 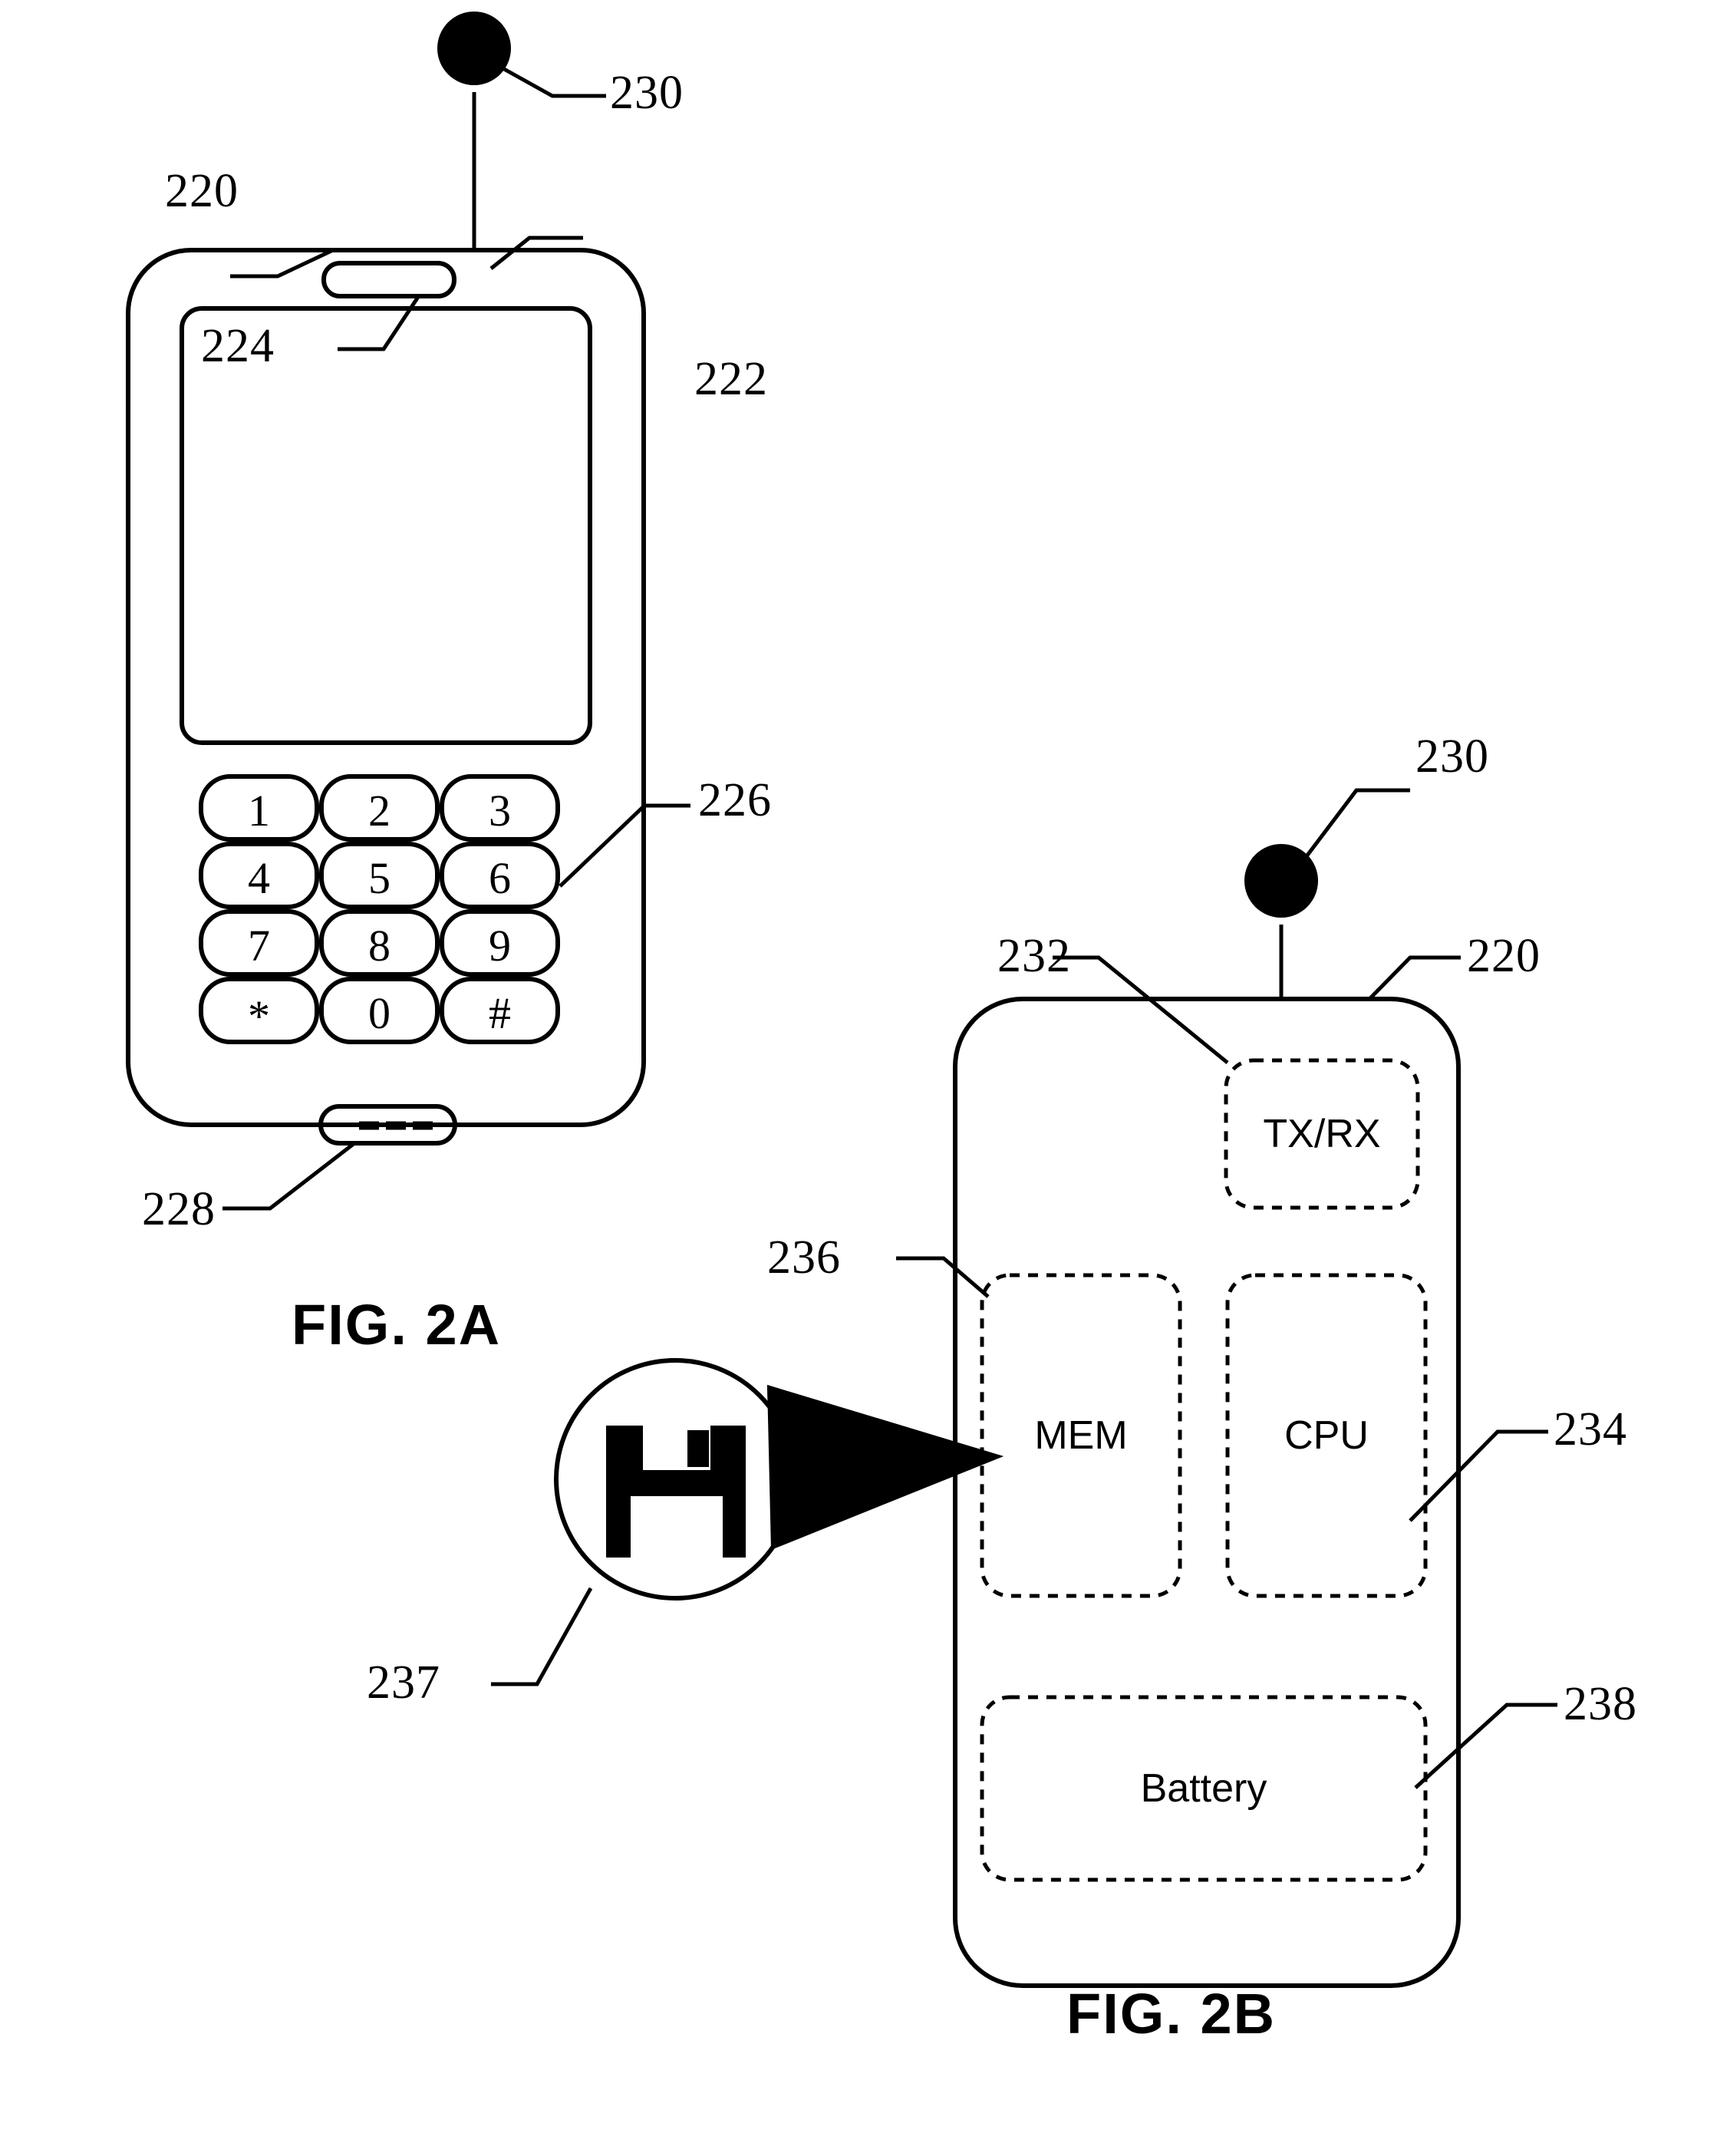 What do you see at coordinates (259, 946) in the screenshot?
I see `keypad-key-7: 7` at bounding box center [259, 946].